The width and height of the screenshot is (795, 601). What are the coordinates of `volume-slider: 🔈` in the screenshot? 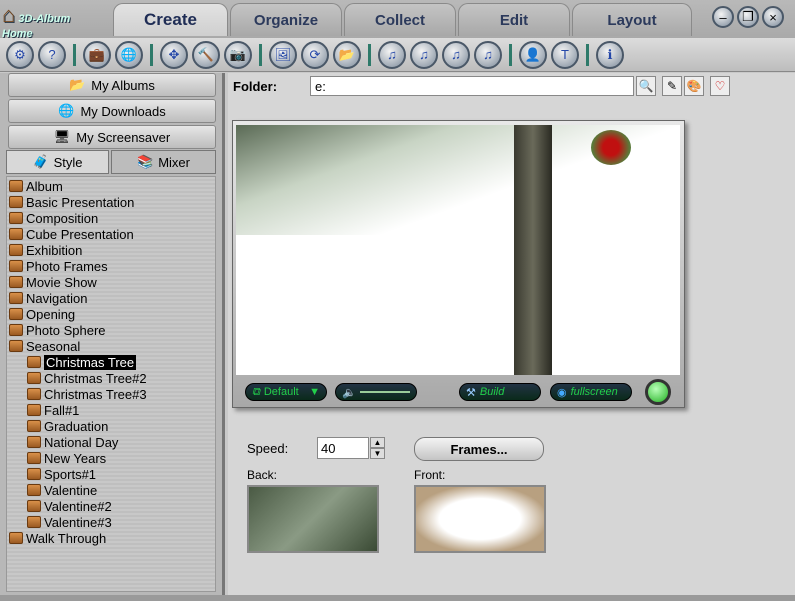 It's located at (376, 392).